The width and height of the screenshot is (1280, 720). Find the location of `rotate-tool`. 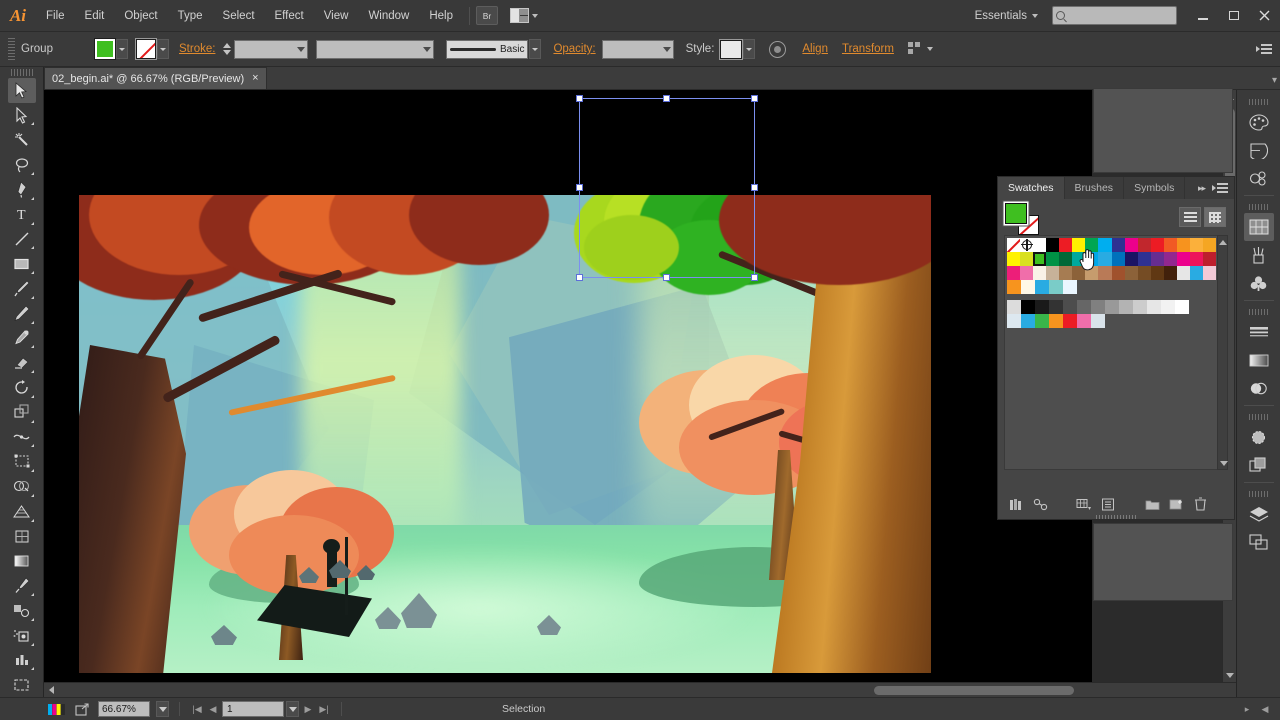

rotate-tool is located at coordinates (22, 387).